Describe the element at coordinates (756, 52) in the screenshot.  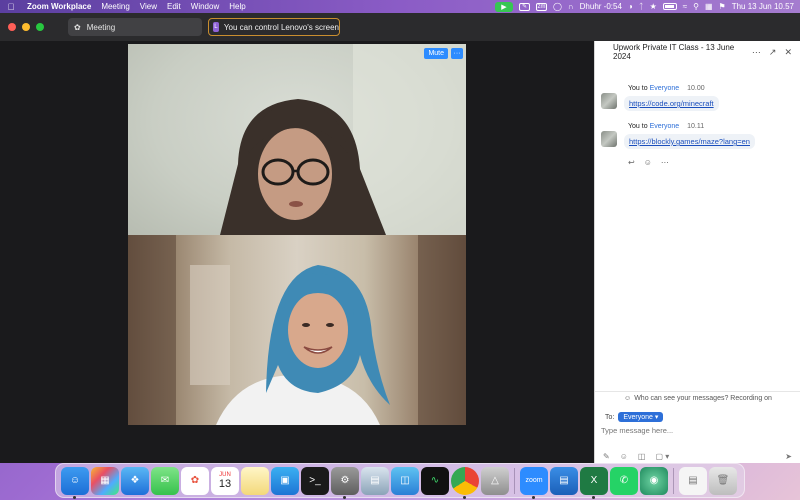
I see `chat-more-icon: ⋯` at that location.